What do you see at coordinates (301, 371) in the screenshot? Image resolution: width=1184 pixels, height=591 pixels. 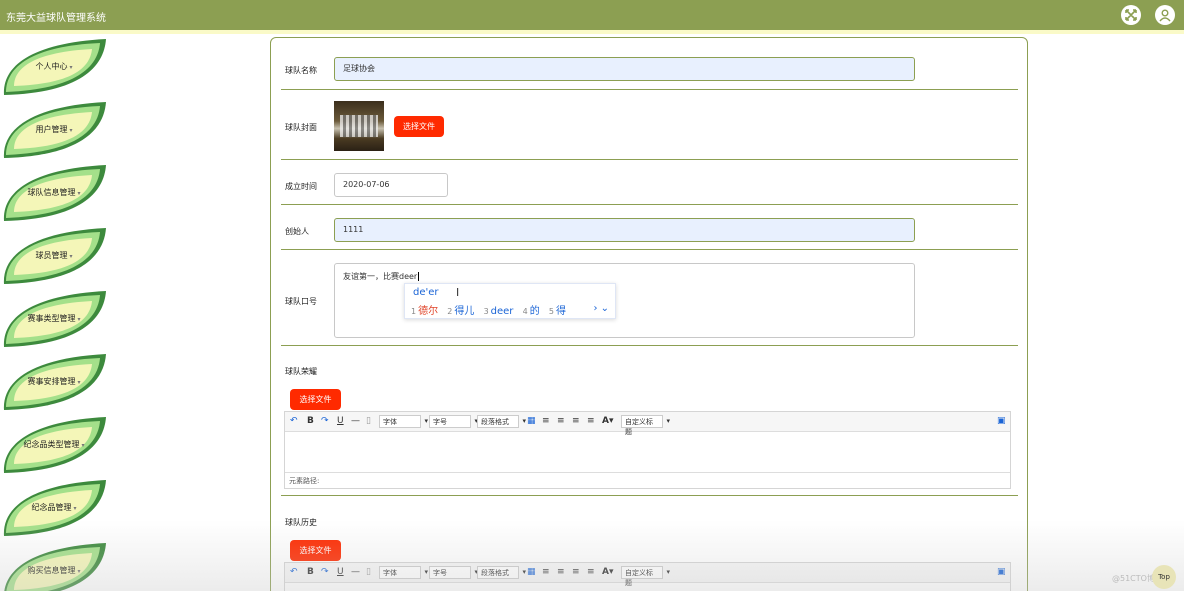 I see `honors-label: 球队荣耀` at bounding box center [301, 371].